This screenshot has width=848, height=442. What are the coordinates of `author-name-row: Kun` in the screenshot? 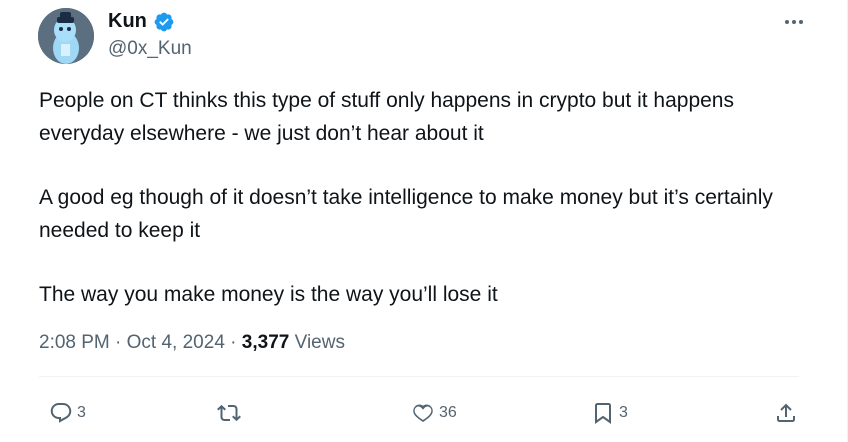 It's located at (141, 21).